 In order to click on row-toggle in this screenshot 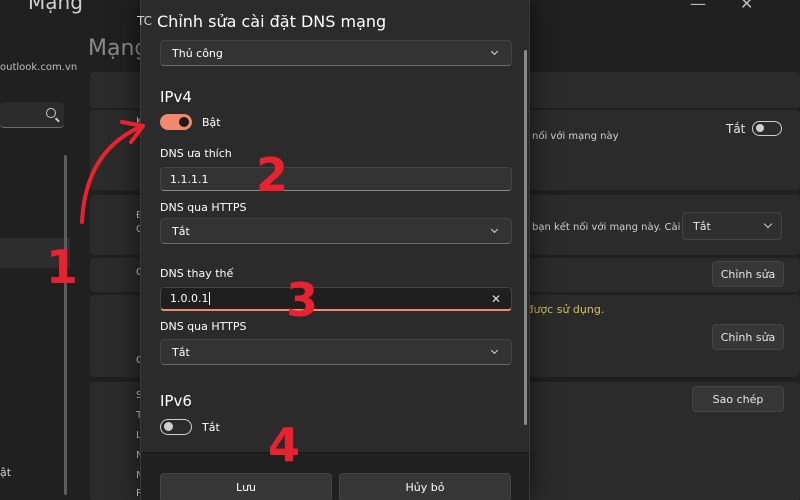, I will do `click(767, 128)`.